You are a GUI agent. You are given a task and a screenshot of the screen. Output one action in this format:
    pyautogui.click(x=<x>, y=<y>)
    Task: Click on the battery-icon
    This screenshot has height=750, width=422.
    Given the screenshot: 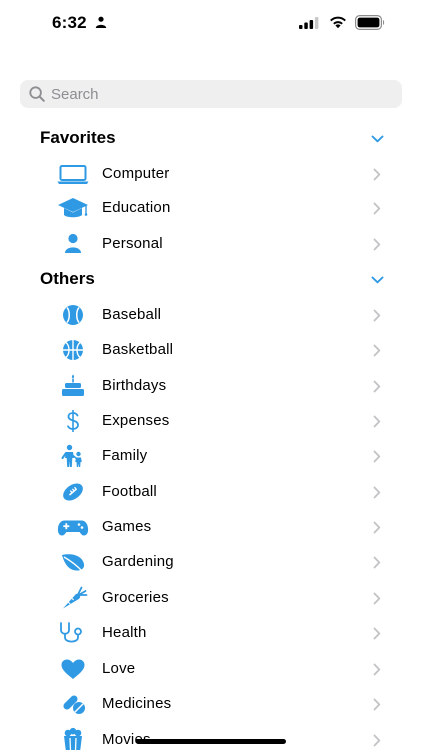 What is the action you would take?
    pyautogui.click(x=370, y=22)
    